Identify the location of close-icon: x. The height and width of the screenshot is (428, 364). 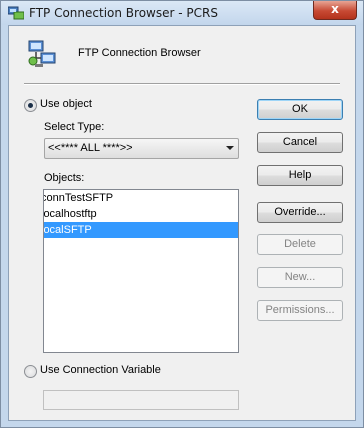
(335, 9).